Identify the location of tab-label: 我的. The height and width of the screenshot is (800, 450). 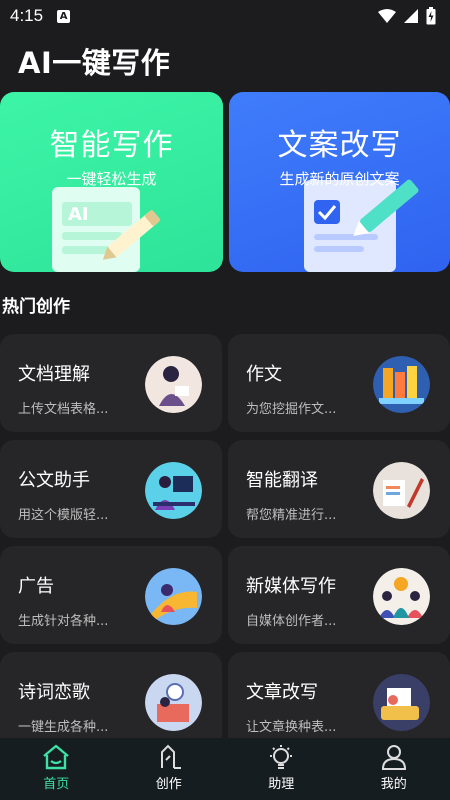
(393, 784).